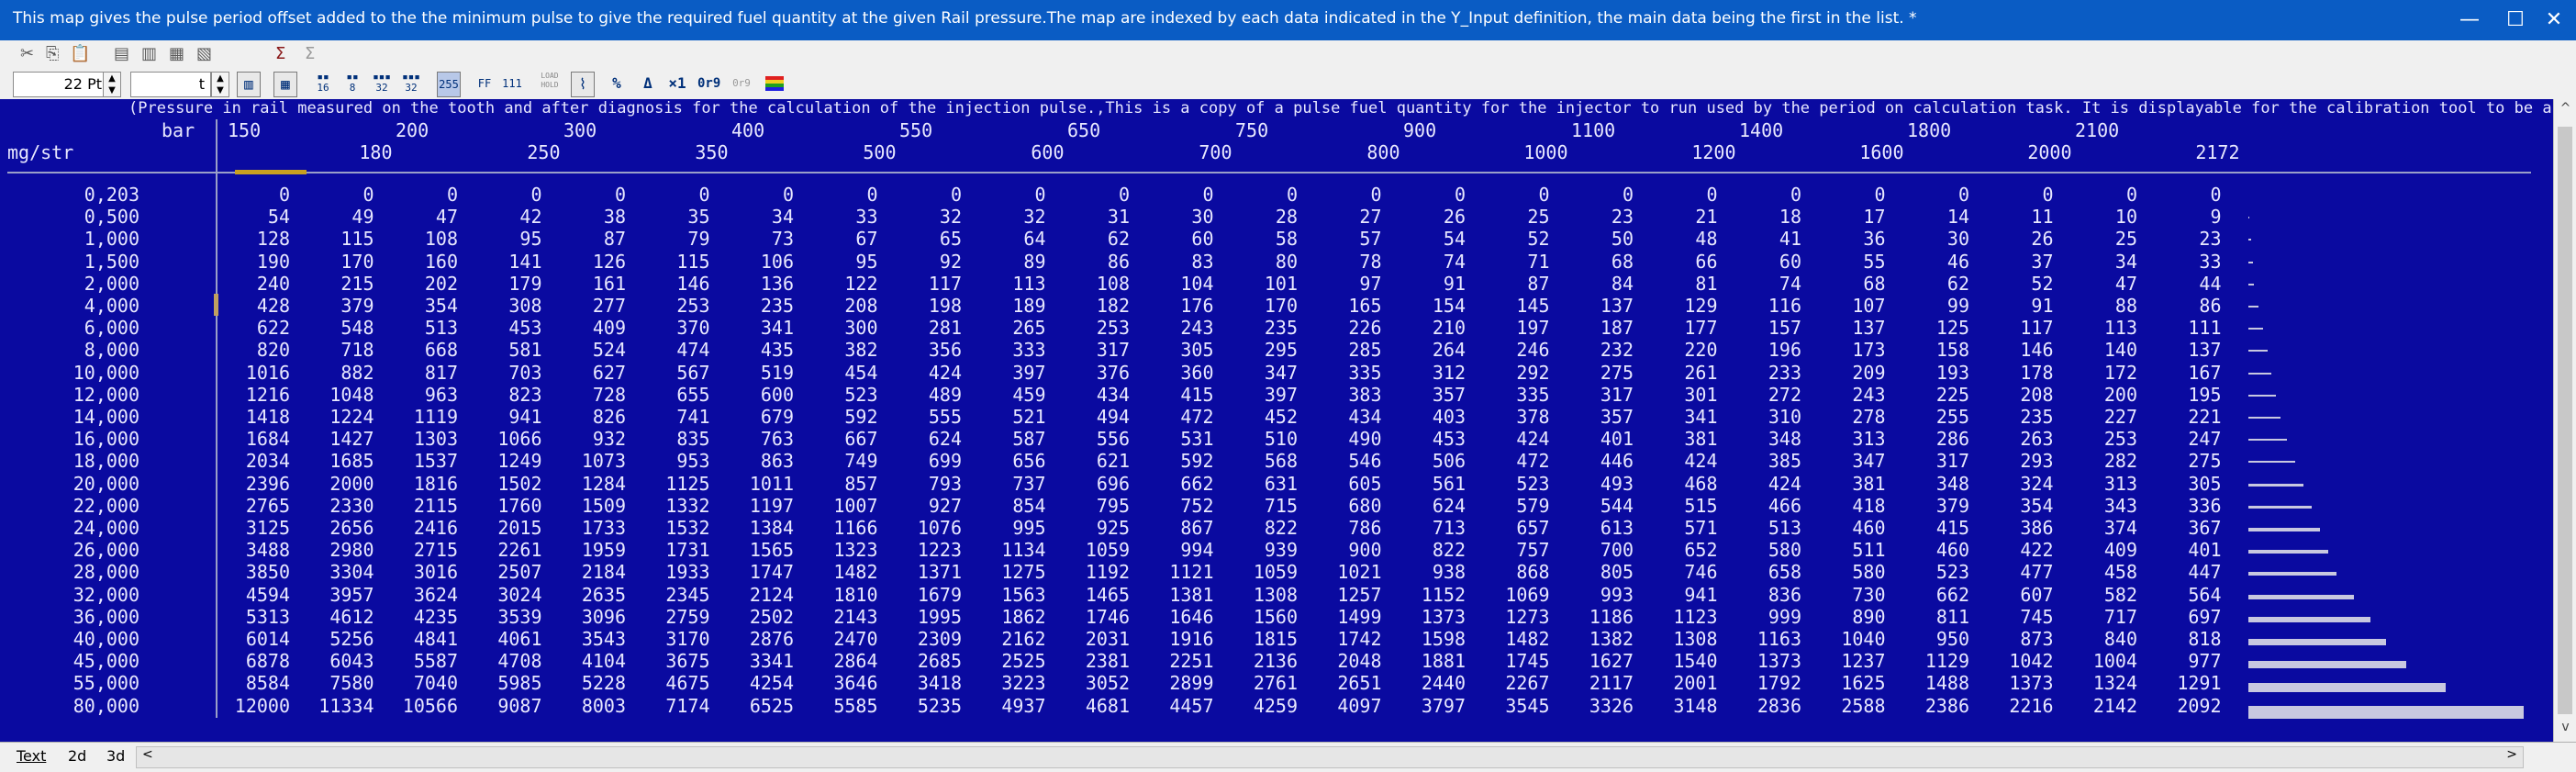 The image size is (2576, 772). I want to click on map-cell: 2142, so click(2100, 706).